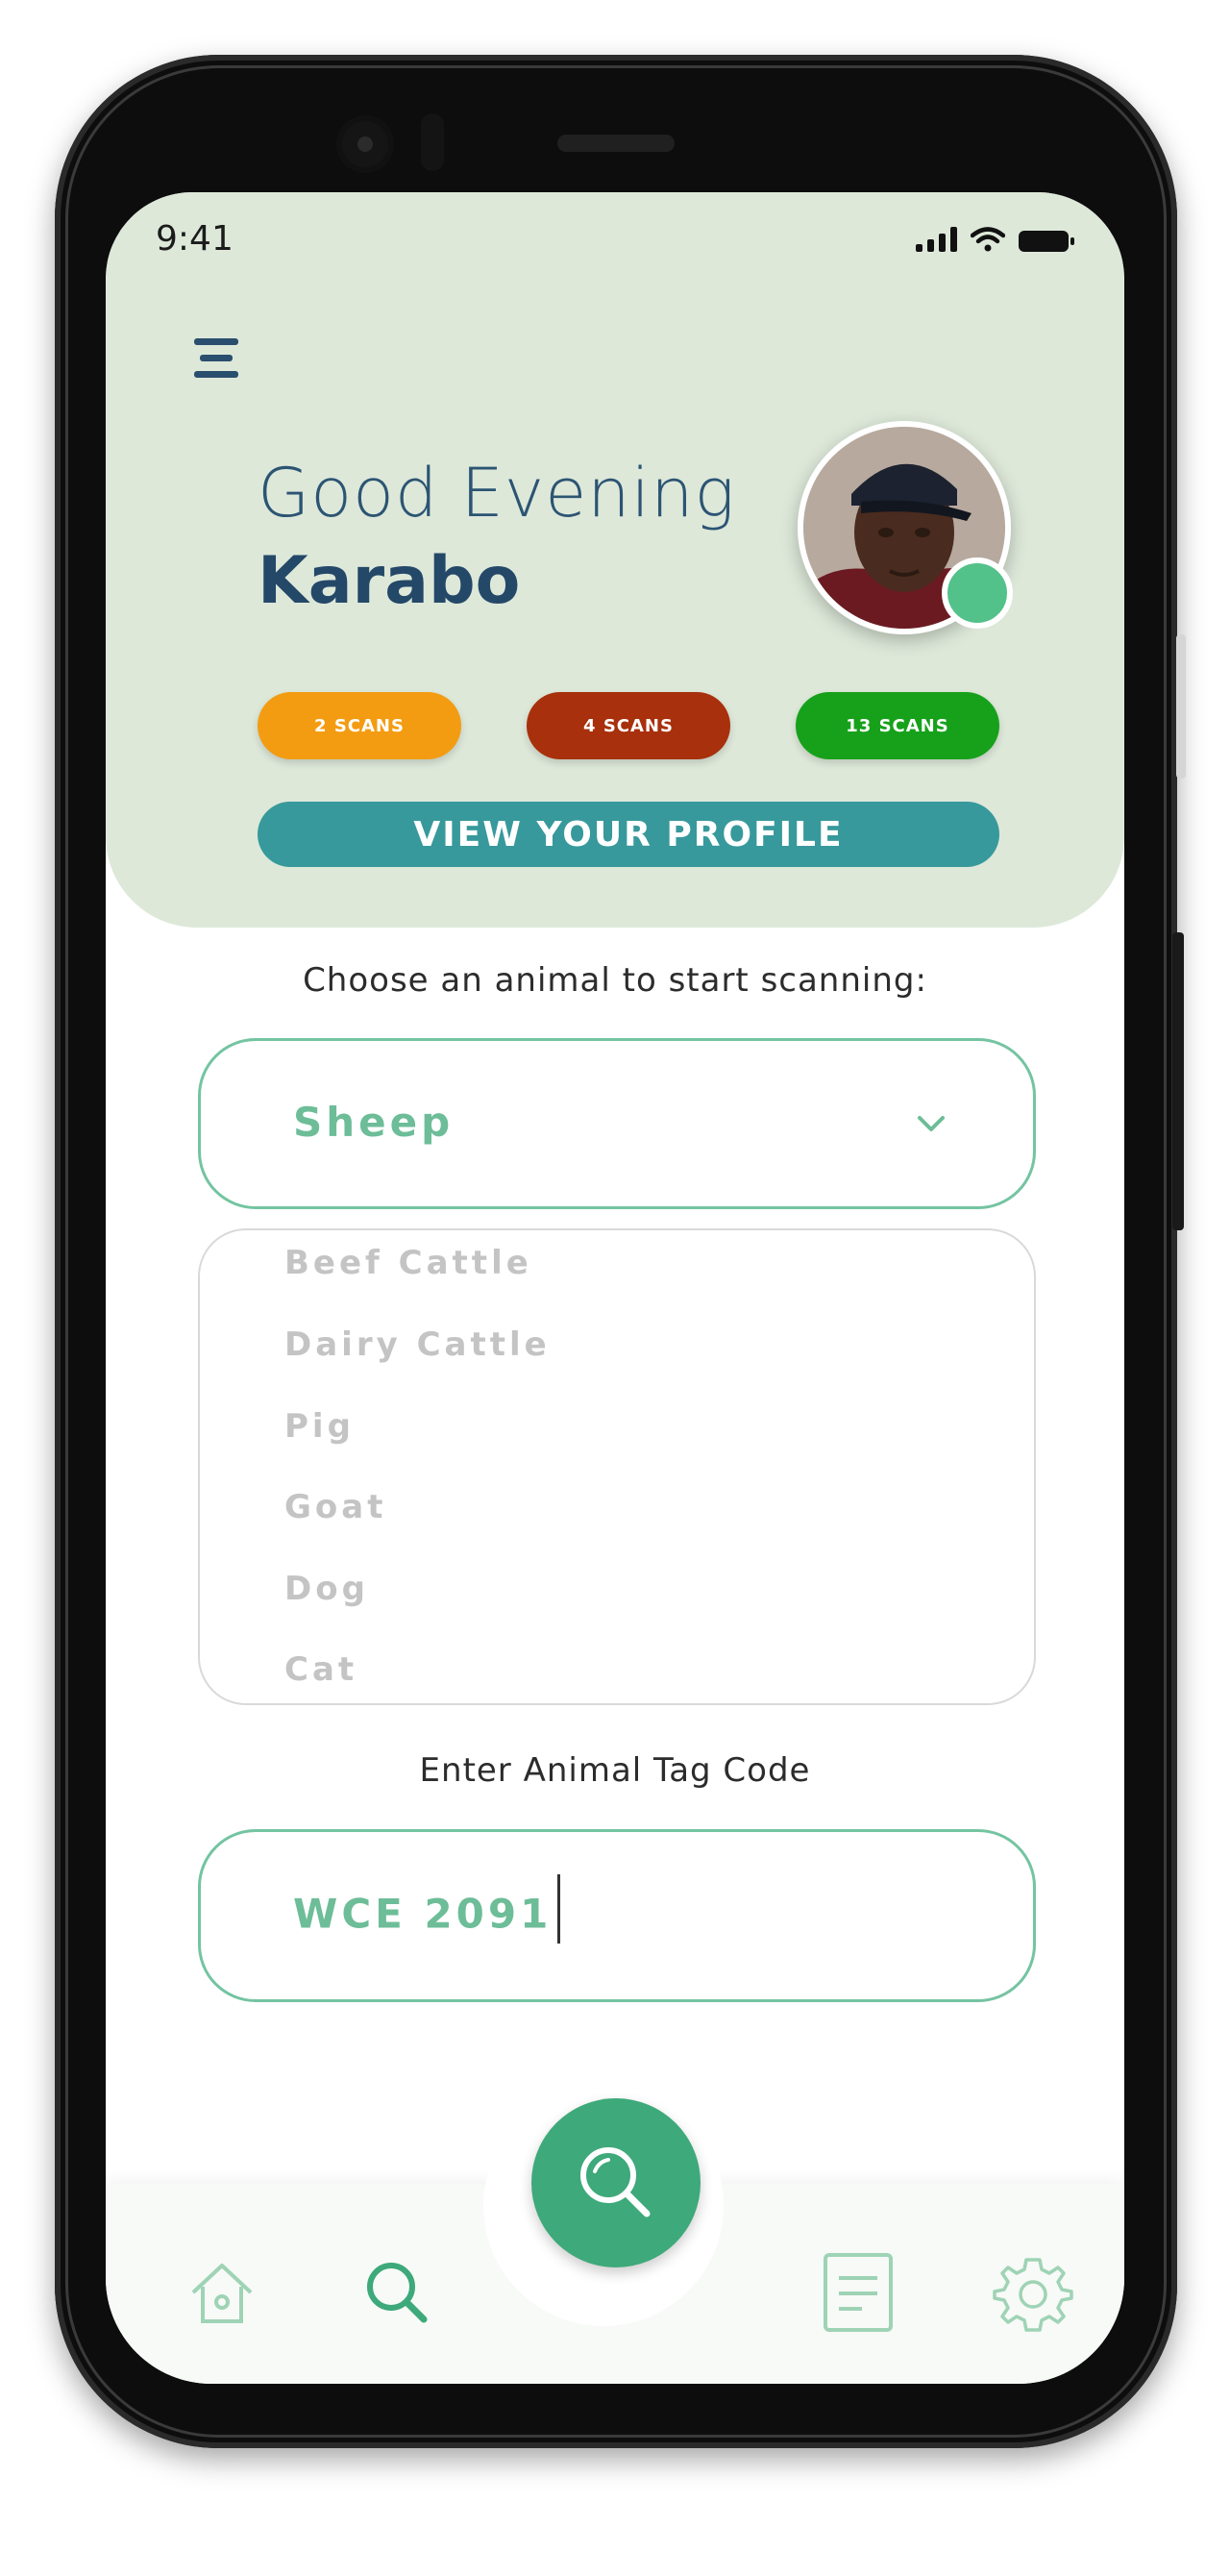 The height and width of the screenshot is (2576, 1230). I want to click on nav-home, so click(222, 2292).